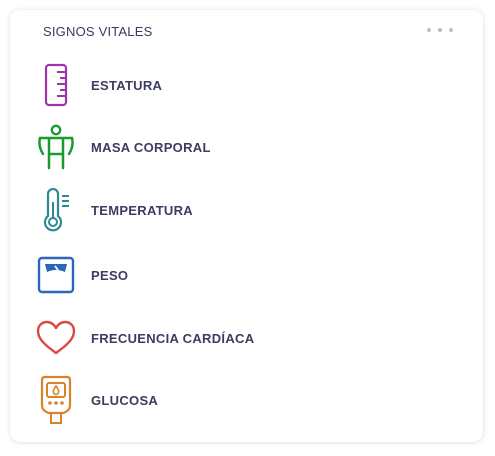 The height and width of the screenshot is (456, 495). What do you see at coordinates (246, 85) in the screenshot?
I see `vital-item-estatura: ESTATURA` at bounding box center [246, 85].